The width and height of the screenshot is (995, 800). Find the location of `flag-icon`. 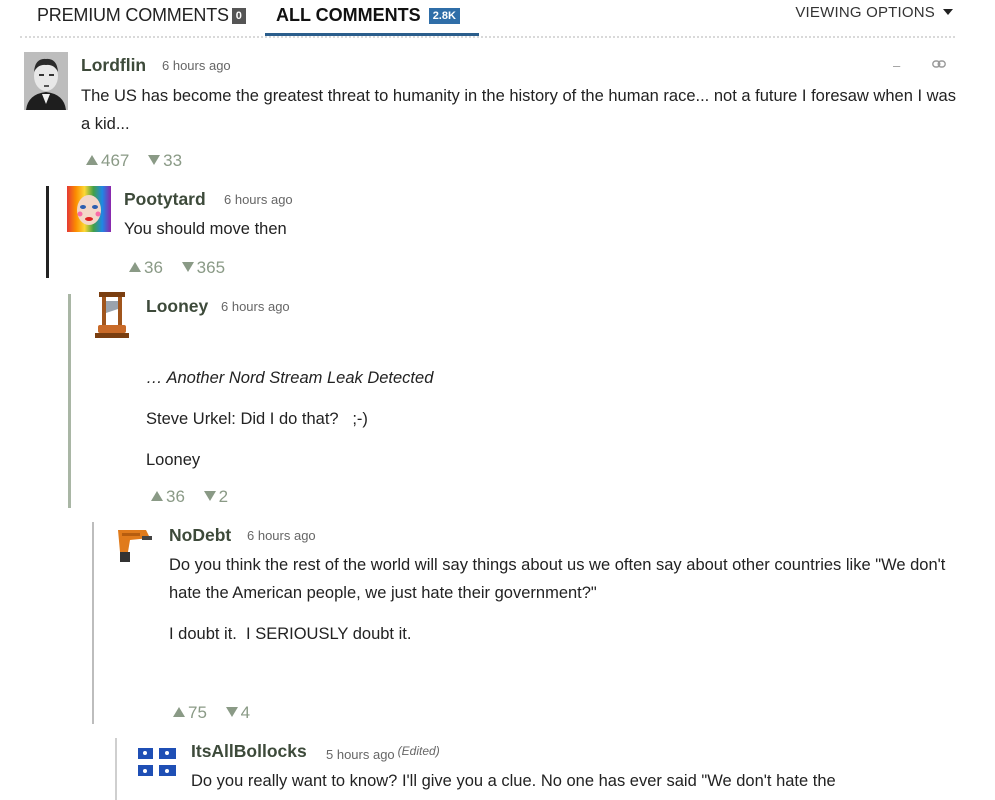

flag-icon is located at coordinates (157, 762).